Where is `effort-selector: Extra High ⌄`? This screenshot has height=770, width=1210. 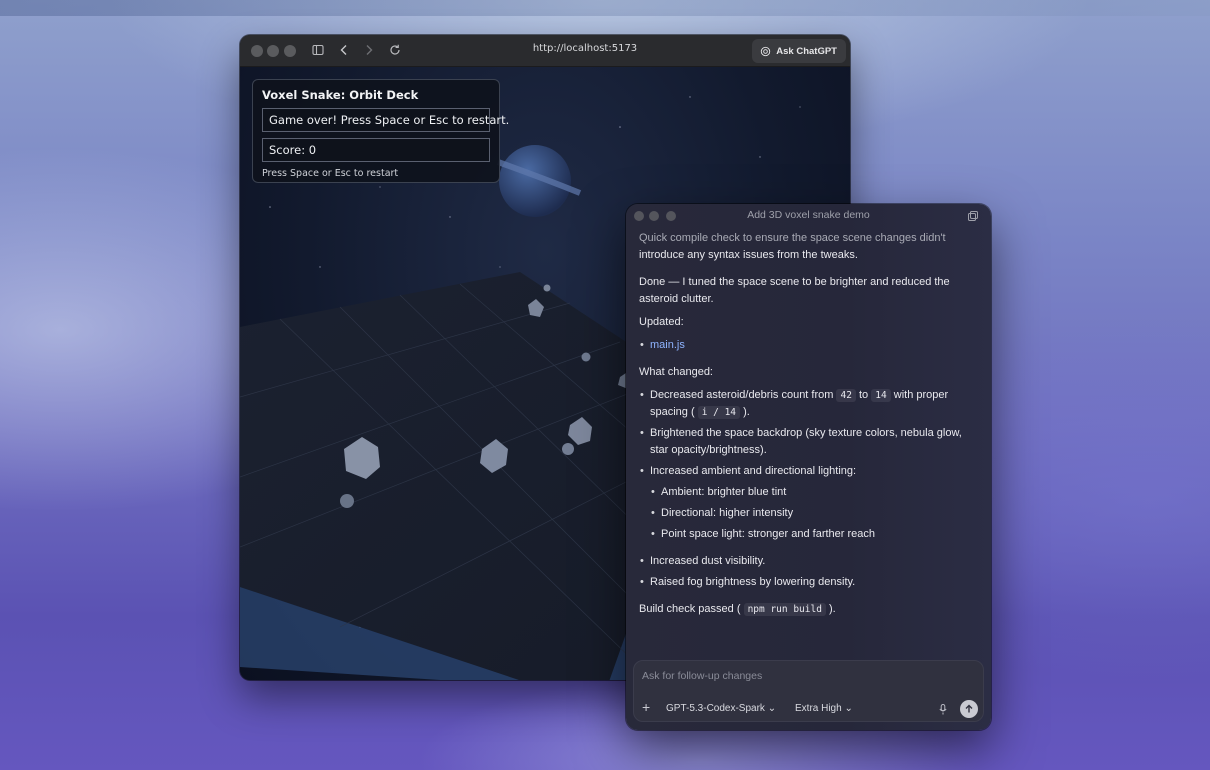 effort-selector: Extra High ⌄ is located at coordinates (824, 708).